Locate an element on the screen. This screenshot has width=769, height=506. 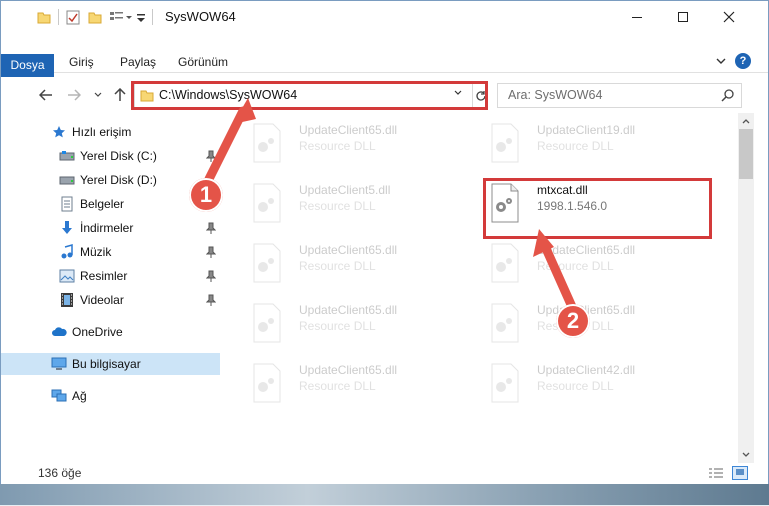
details-view-icon is located at coordinates (716, 474).